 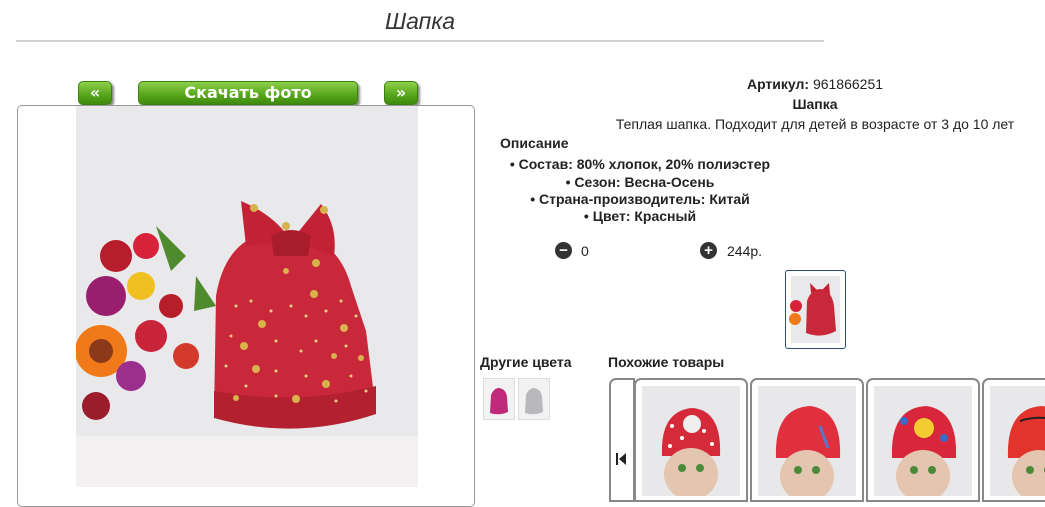 I want to click on carousel-first-button, so click(x=622, y=440).